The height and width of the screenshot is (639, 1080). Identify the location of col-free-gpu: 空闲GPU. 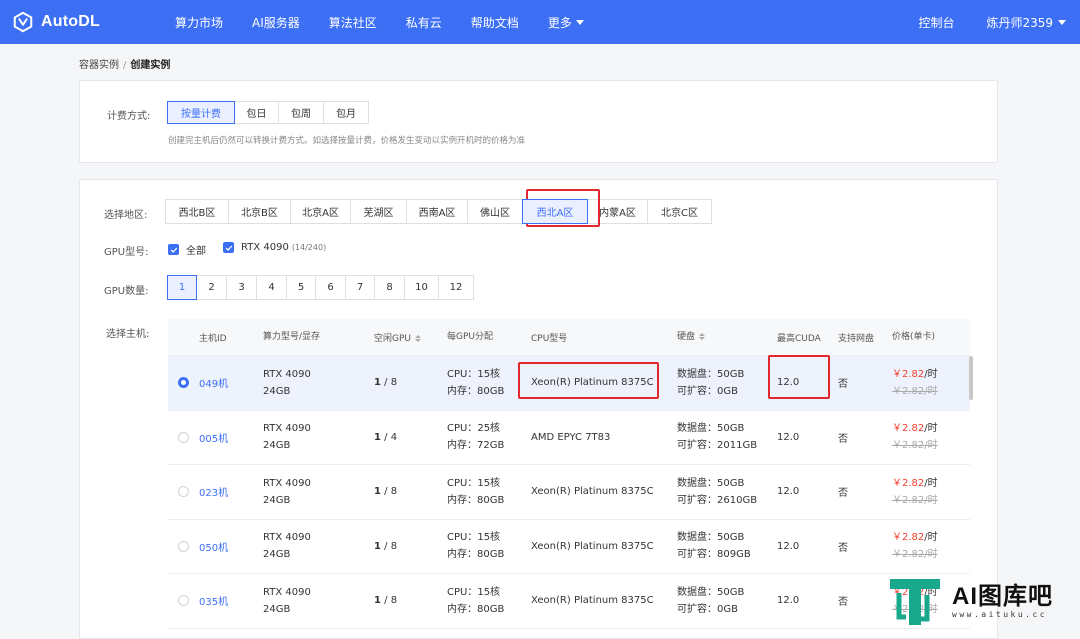
(410, 337).